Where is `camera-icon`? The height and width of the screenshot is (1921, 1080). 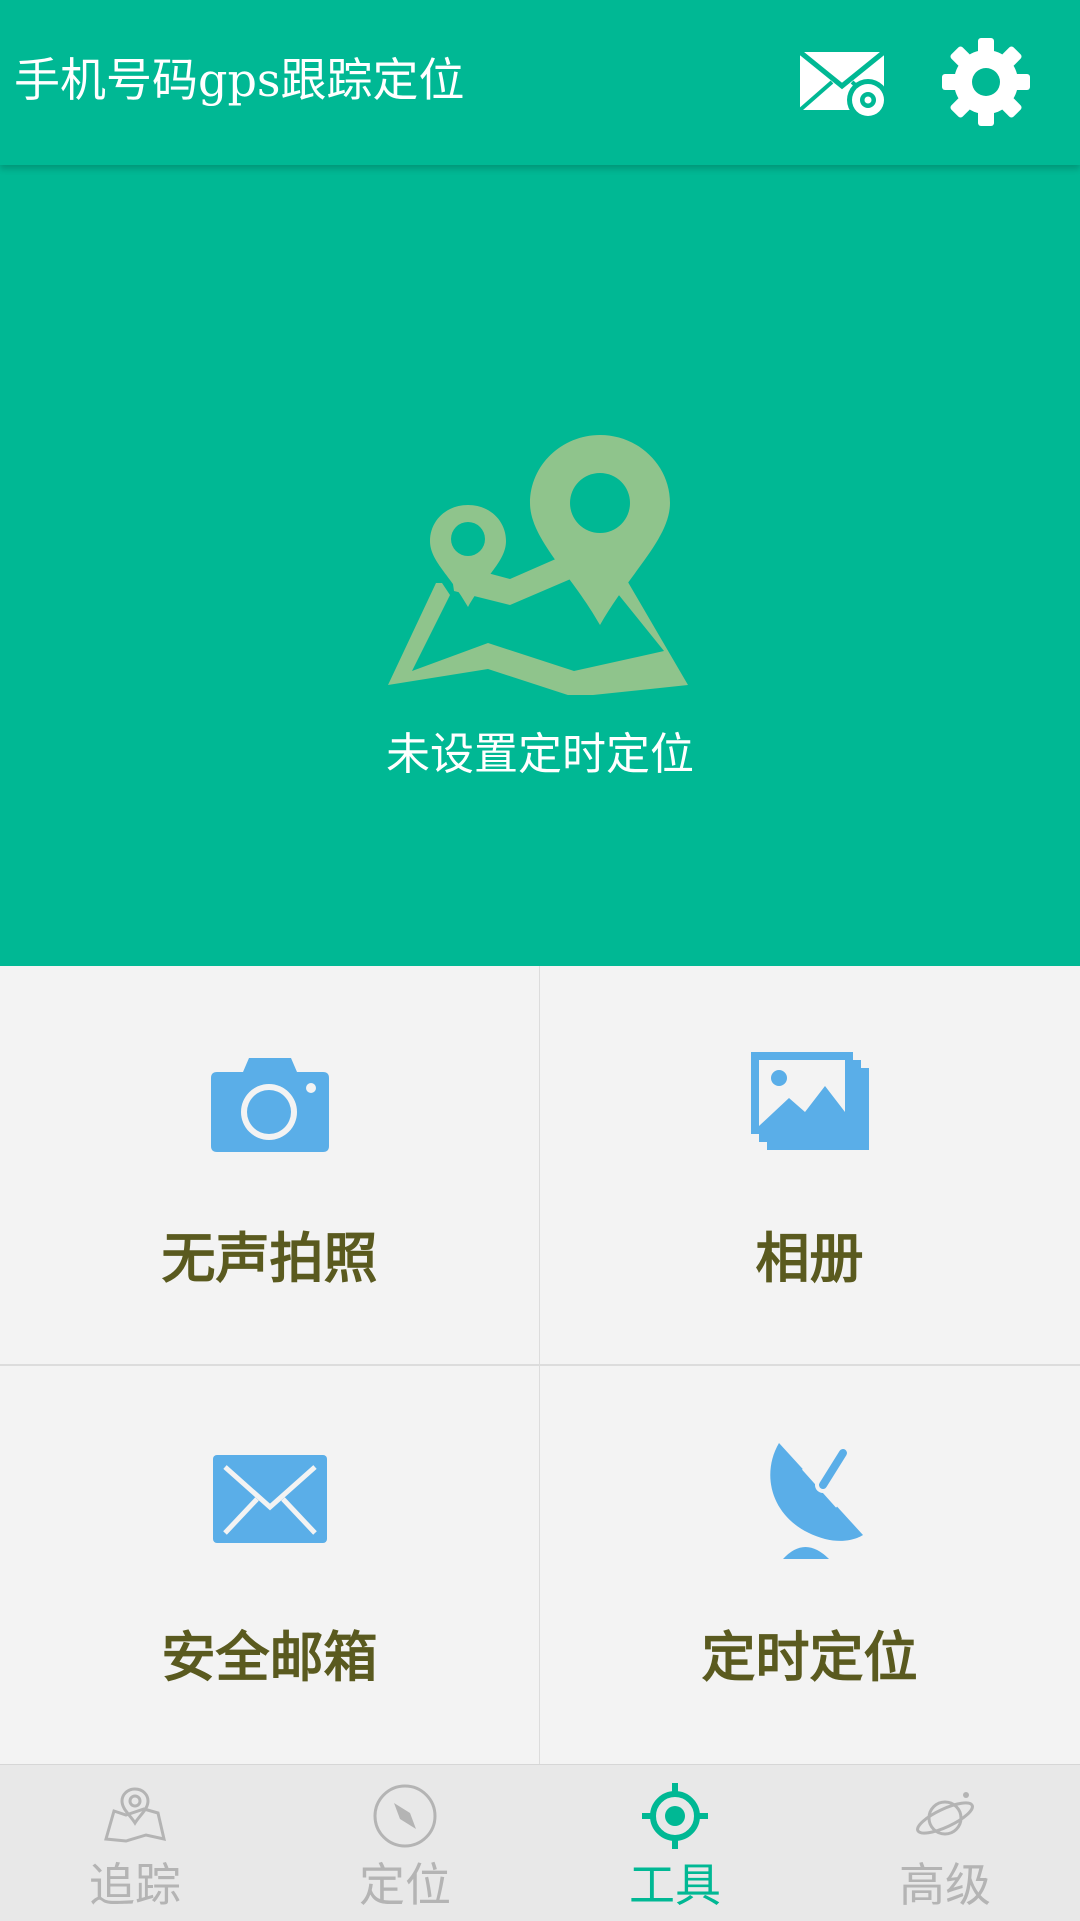
camera-icon is located at coordinates (269, 1105).